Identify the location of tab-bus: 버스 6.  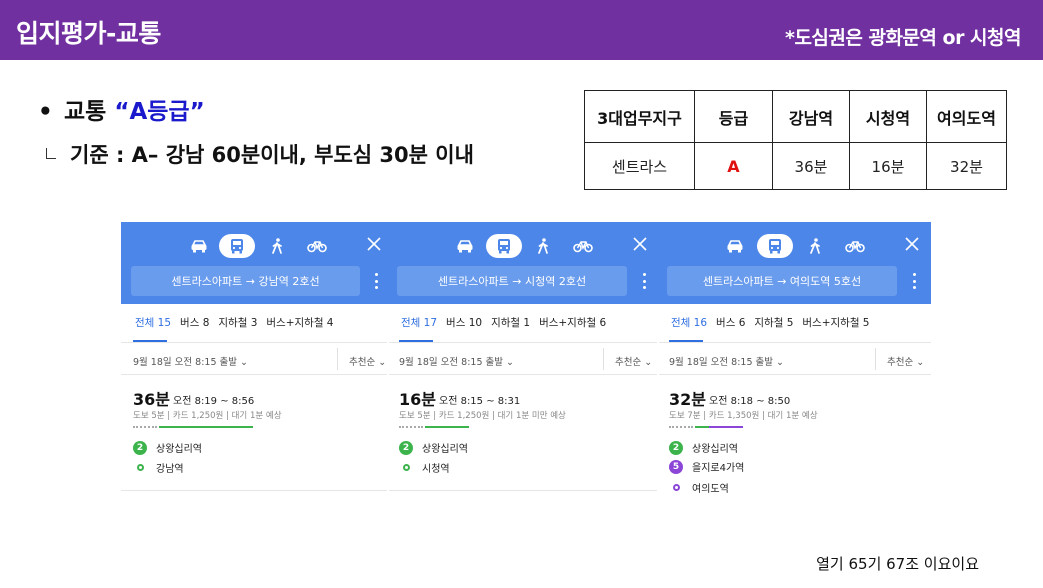
(730, 323).